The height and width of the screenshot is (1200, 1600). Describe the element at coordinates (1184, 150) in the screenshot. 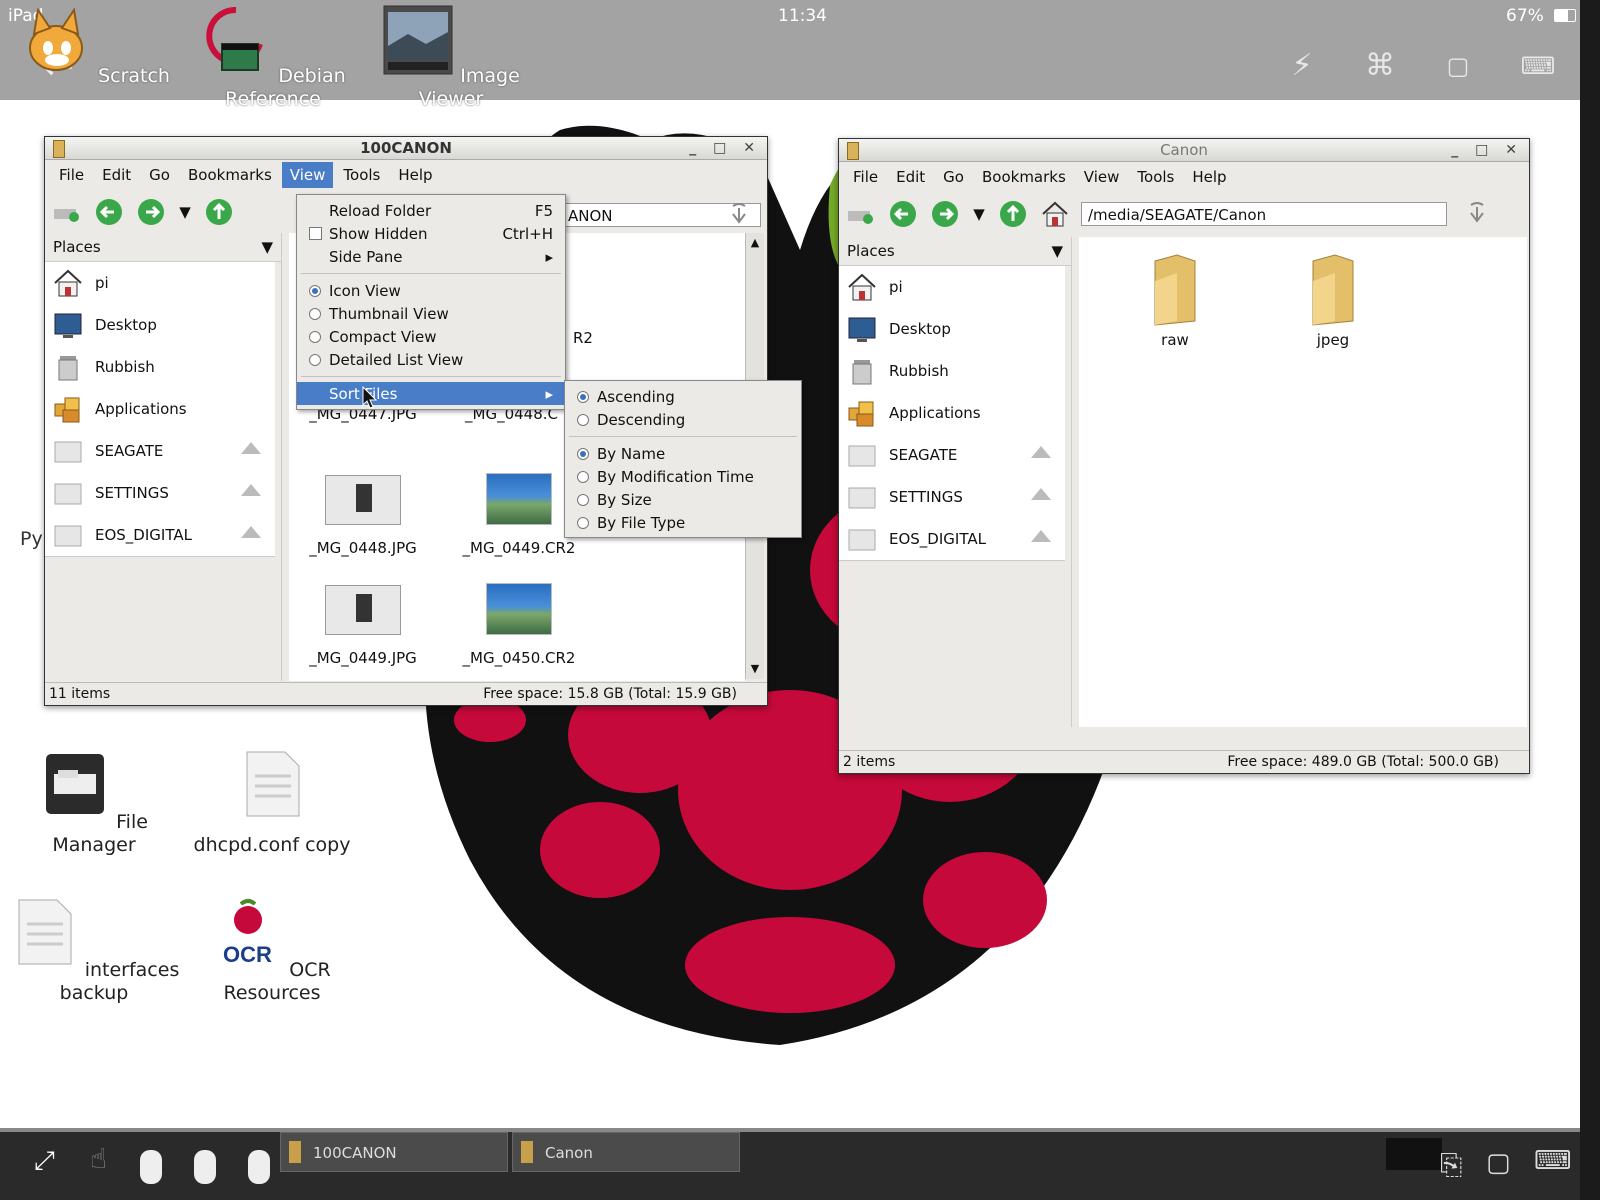

I see `canon-titlebar: Canon _ □ ✕` at that location.